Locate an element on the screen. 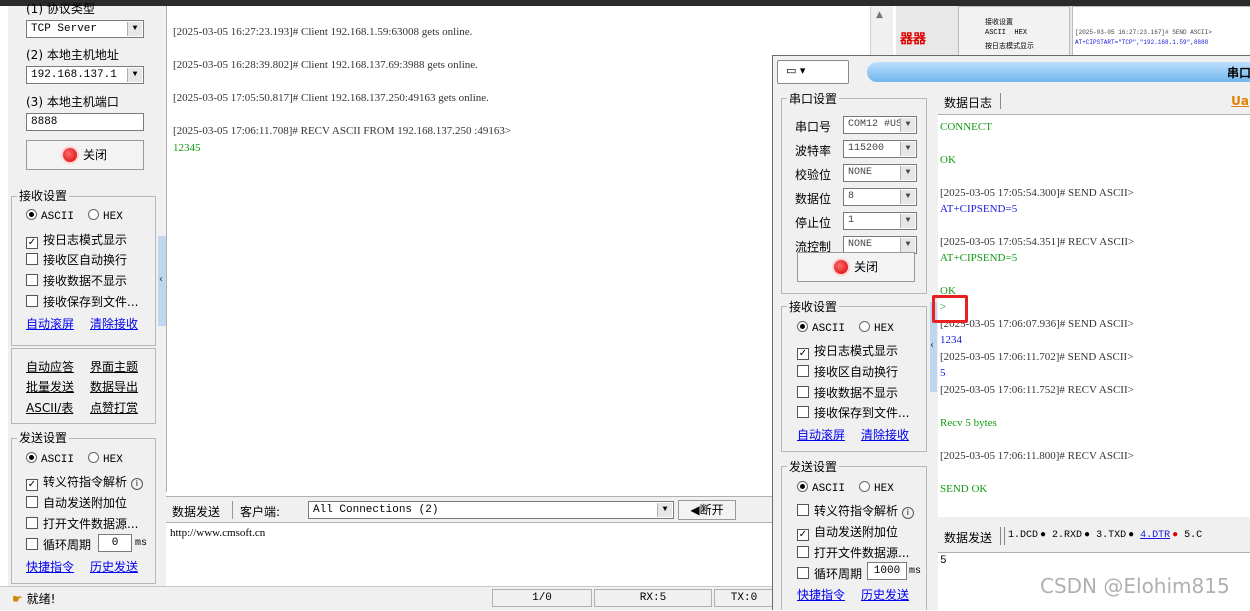 Image resolution: width=1250 pixels, height=611 pixels. serial-field-value: 115200 is located at coordinates (866, 148).